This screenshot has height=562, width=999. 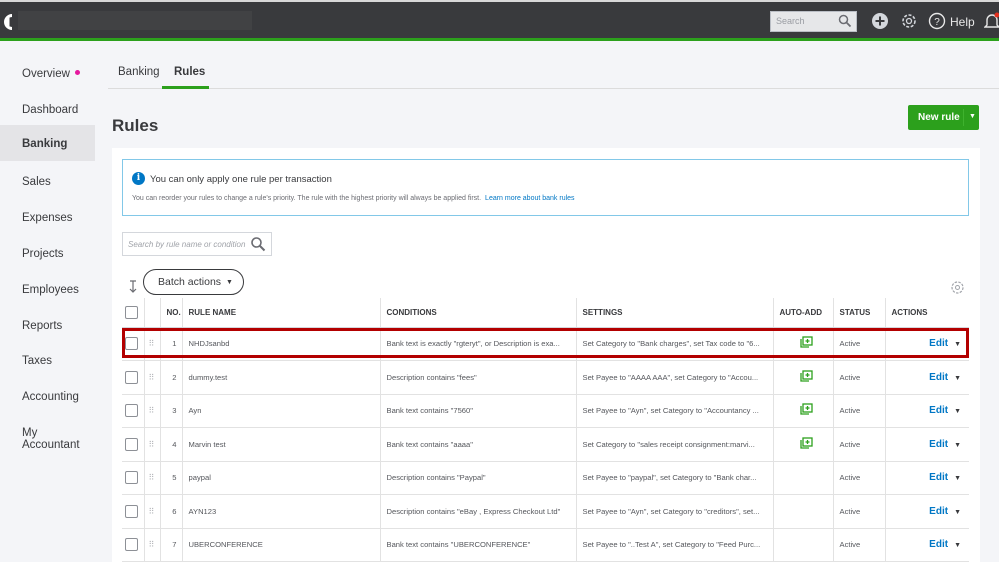 I want to click on tab-rules: Rules, so click(x=189, y=72).